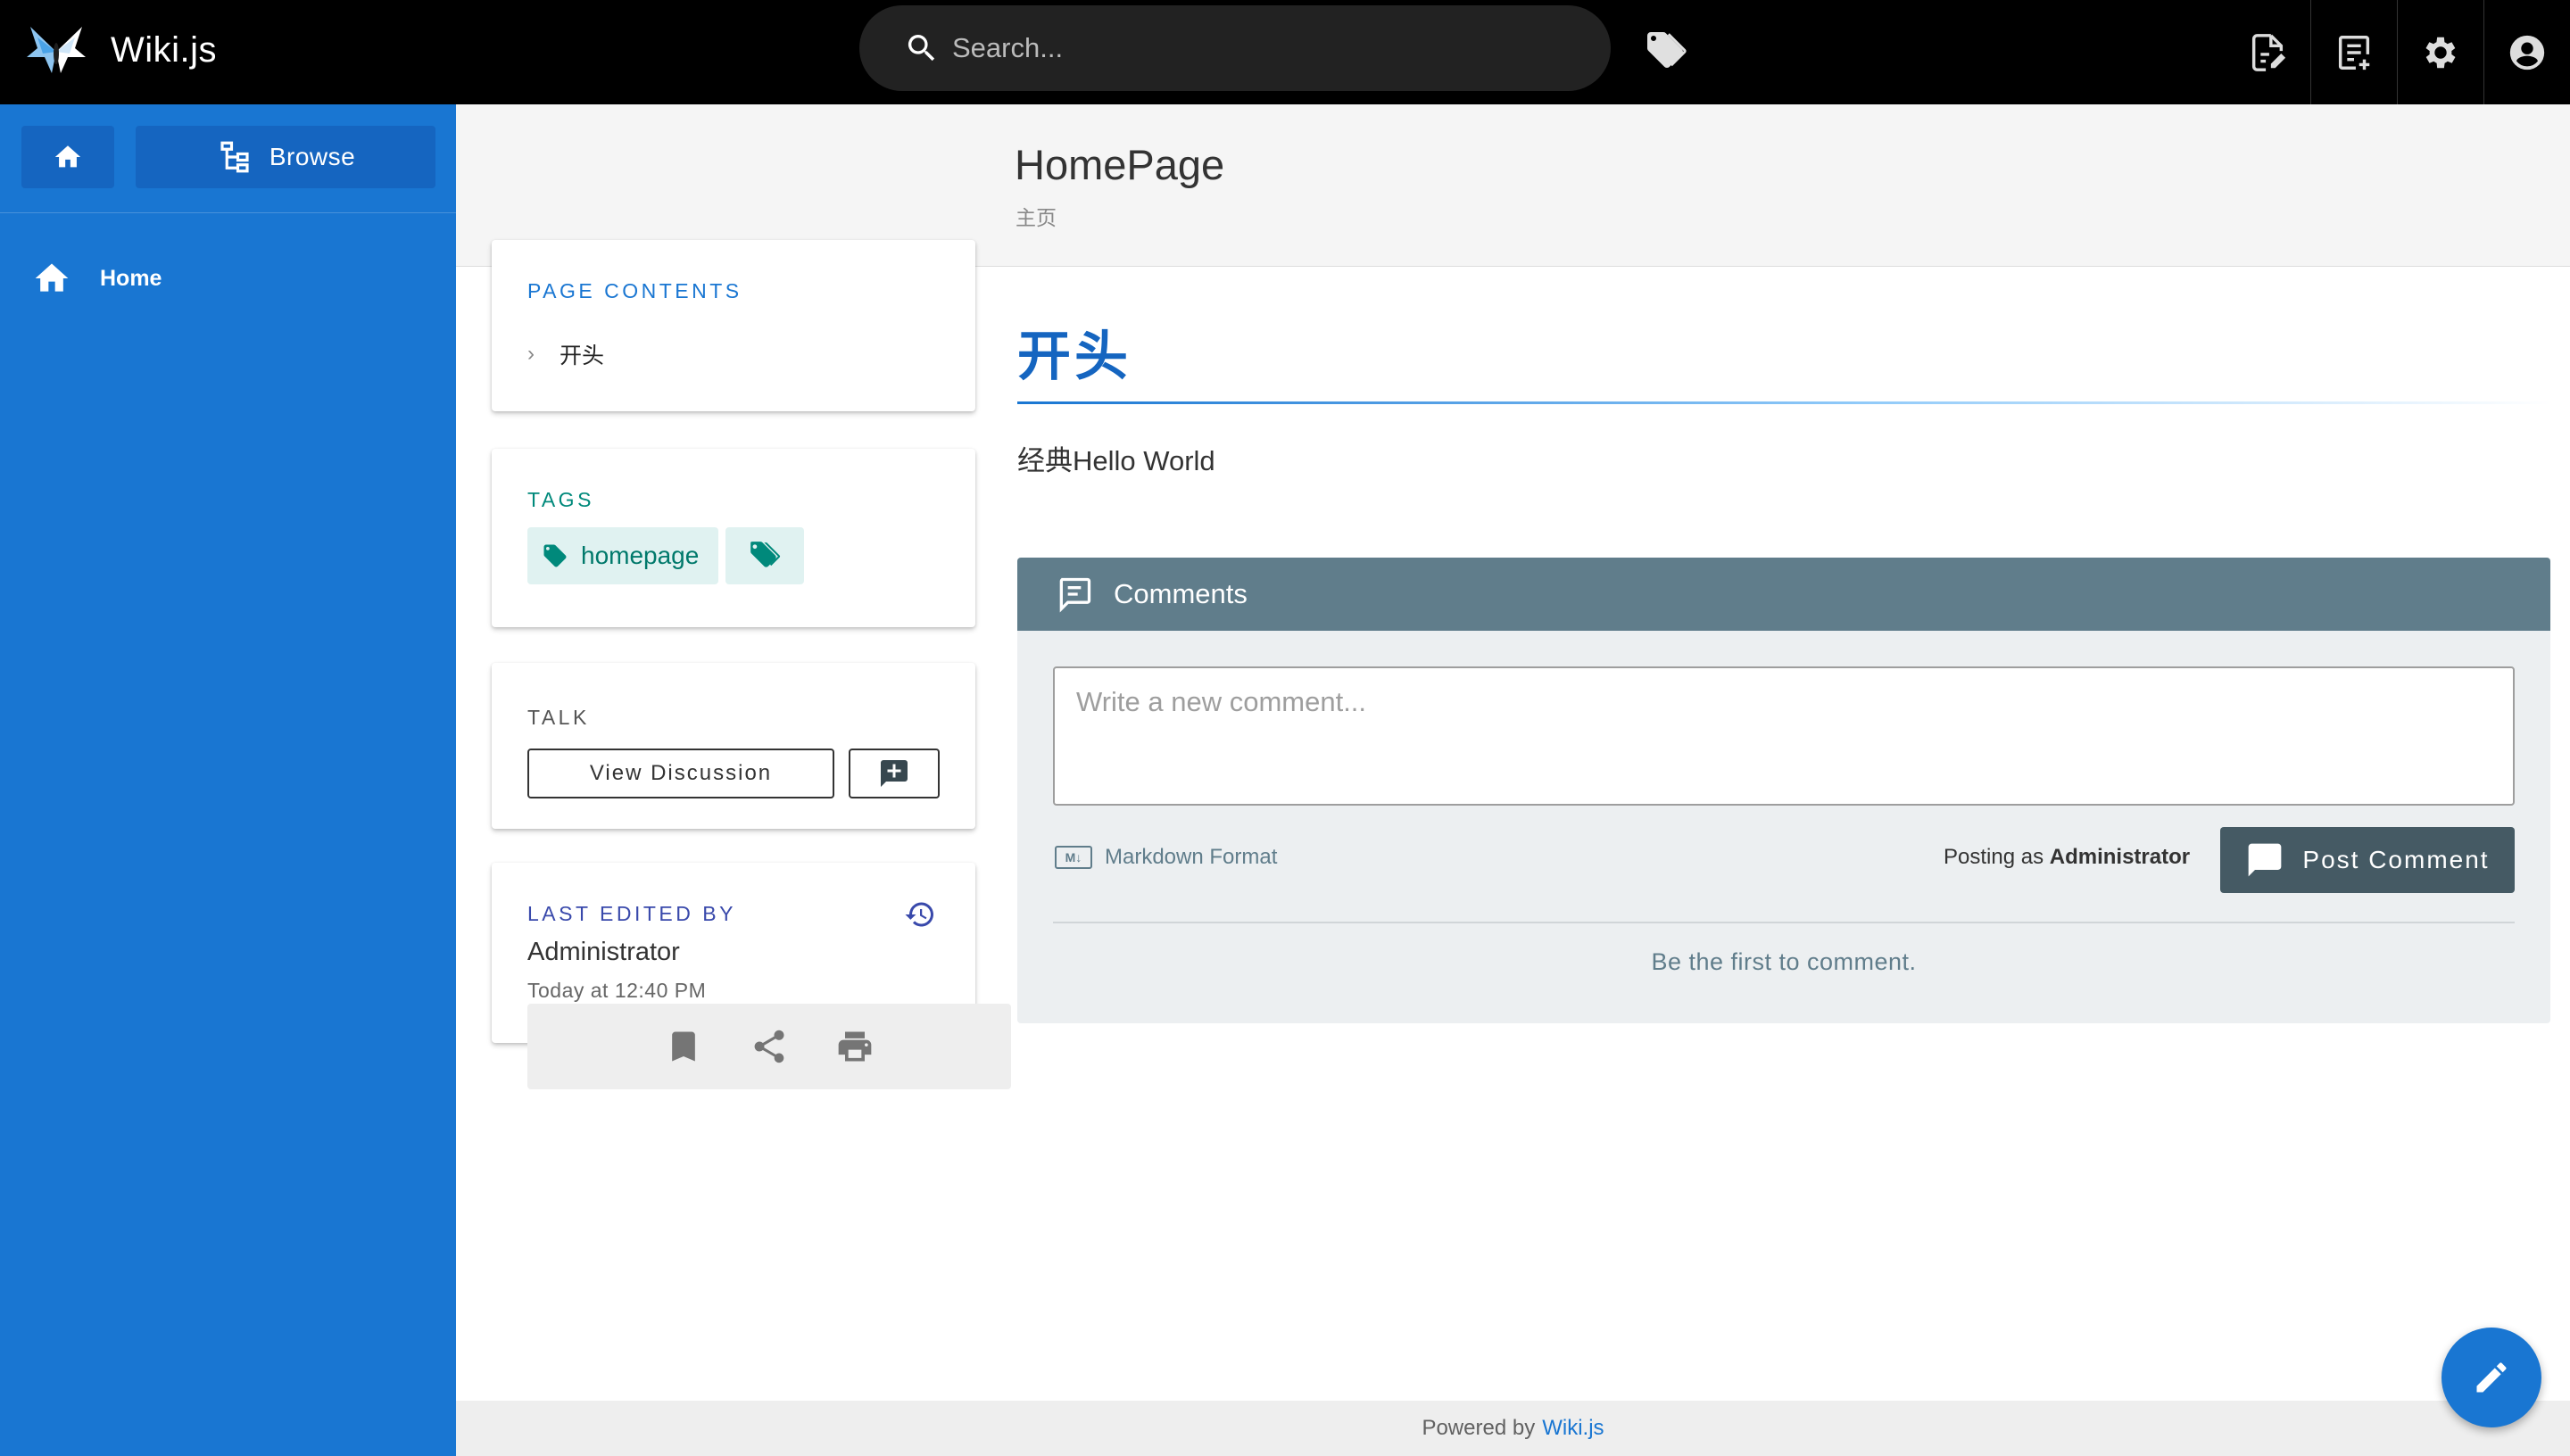  Describe the element at coordinates (684, 1046) in the screenshot. I see `bookmark-icon` at that location.